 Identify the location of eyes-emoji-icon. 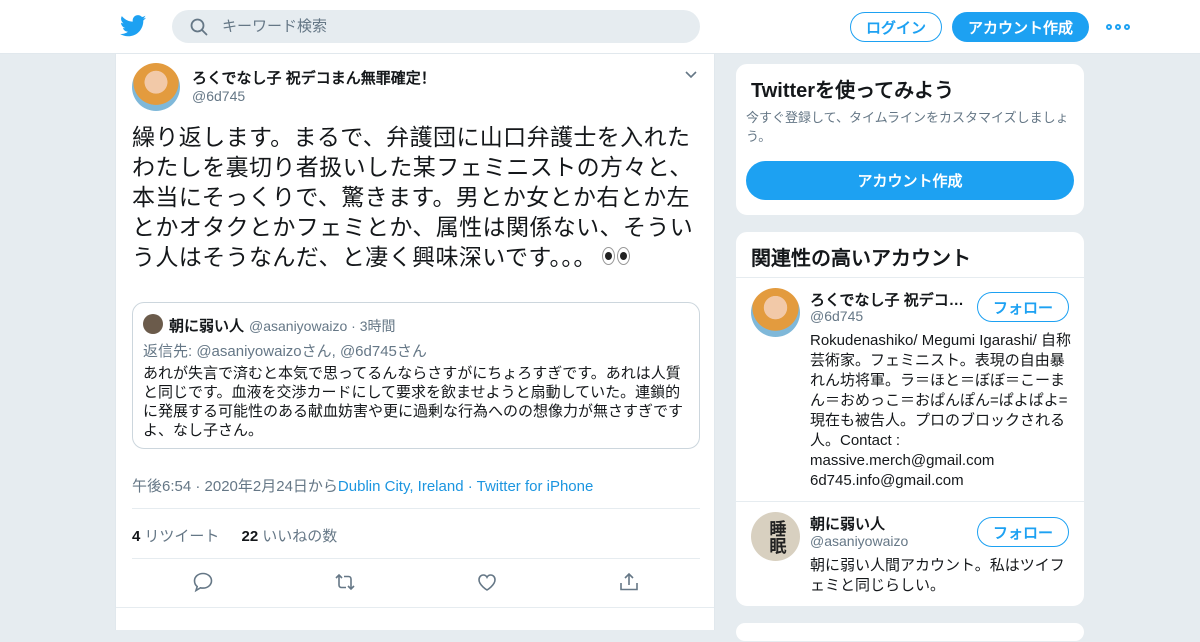
(616, 257).